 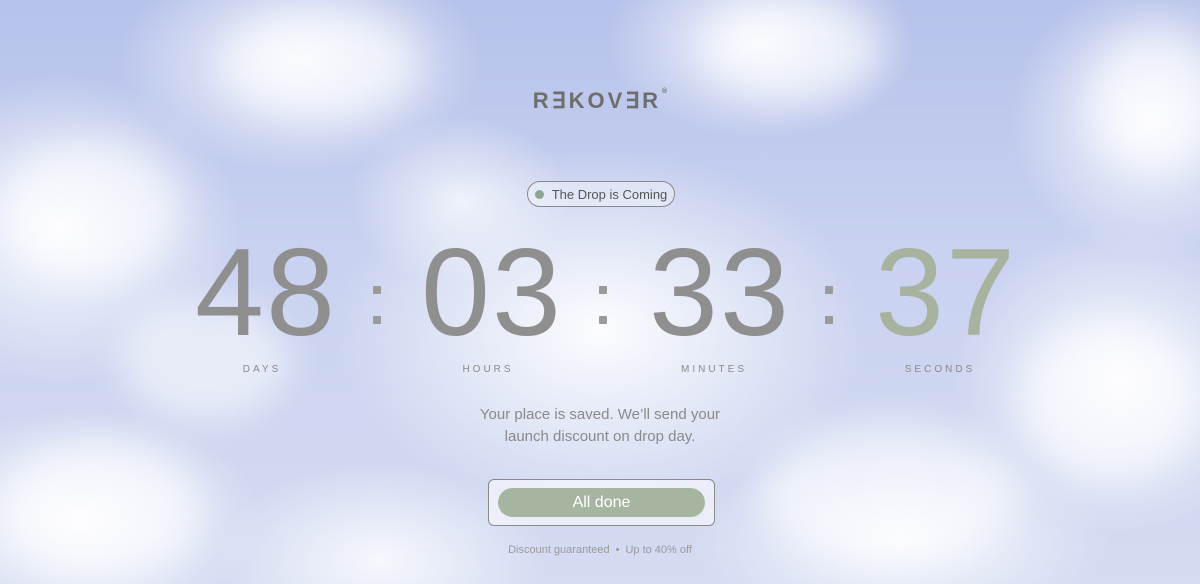 What do you see at coordinates (720, 293) in the screenshot?
I see `countdown-minutes-value: 33` at bounding box center [720, 293].